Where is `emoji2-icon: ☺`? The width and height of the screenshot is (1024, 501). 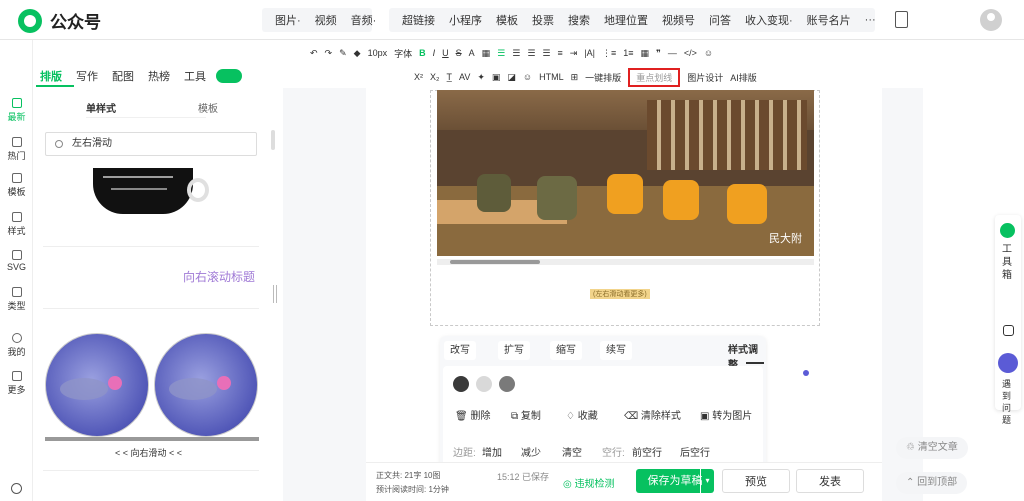
emoji2-icon: ☺ is located at coordinates (527, 77).